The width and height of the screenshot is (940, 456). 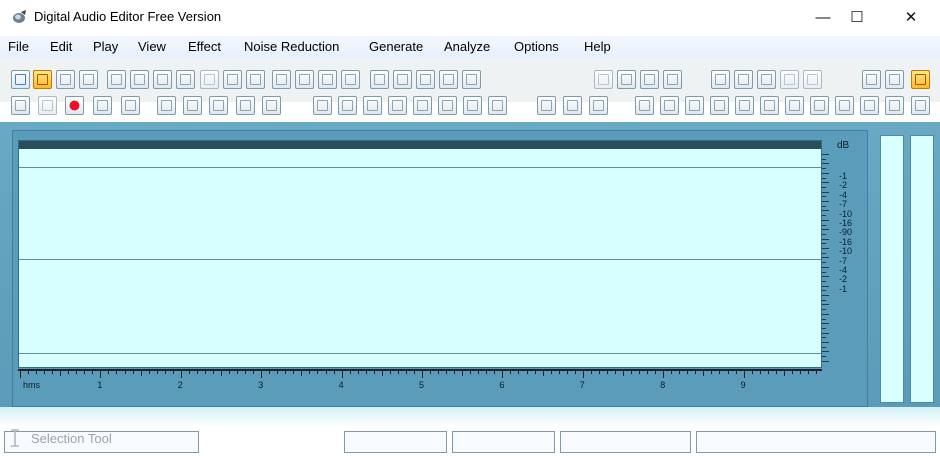 What do you see at coordinates (536, 46) in the screenshot?
I see `menu-options: Options` at bounding box center [536, 46].